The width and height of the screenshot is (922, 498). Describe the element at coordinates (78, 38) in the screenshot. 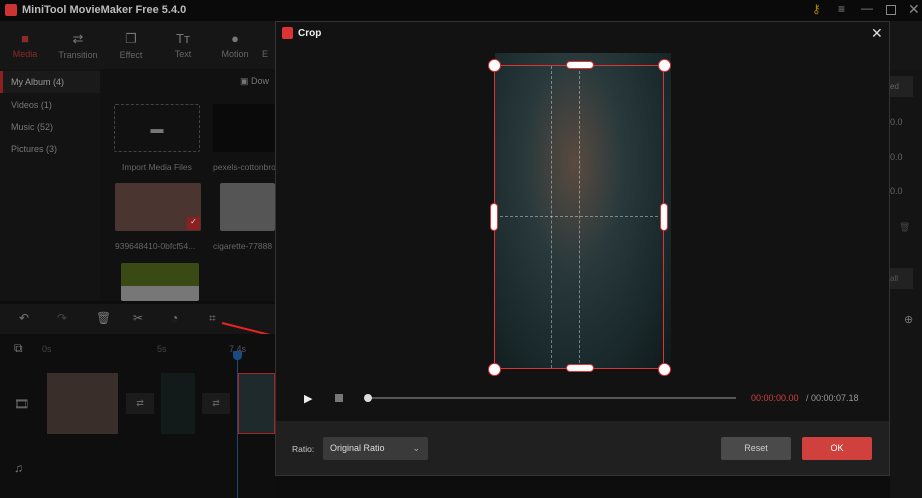

I see `swap-icon: ⇄` at that location.